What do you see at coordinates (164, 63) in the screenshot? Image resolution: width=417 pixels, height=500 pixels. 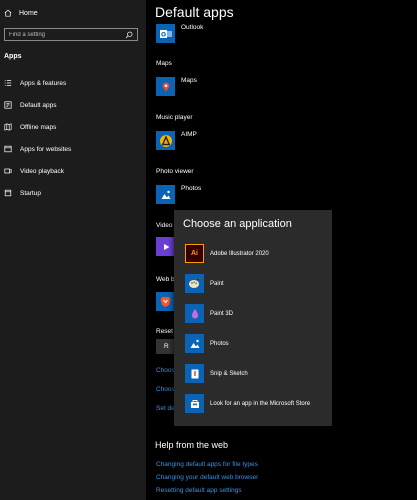 I see `maps-label: Maps` at bounding box center [164, 63].